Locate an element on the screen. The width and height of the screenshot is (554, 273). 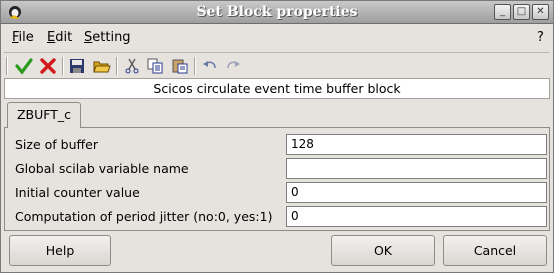
menu-bar: File Edit Setting ? is located at coordinates (277, 37).